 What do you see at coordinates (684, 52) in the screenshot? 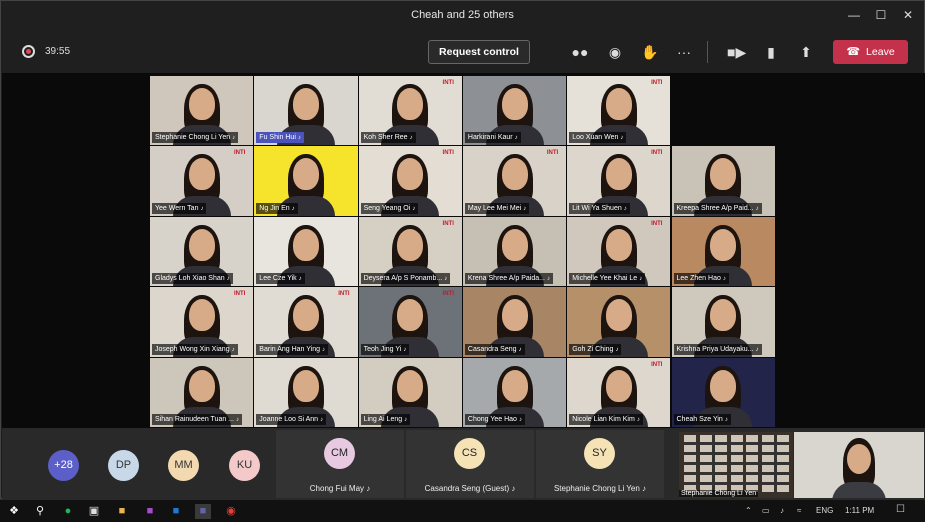
I see `more-icon: ···` at bounding box center [684, 52].